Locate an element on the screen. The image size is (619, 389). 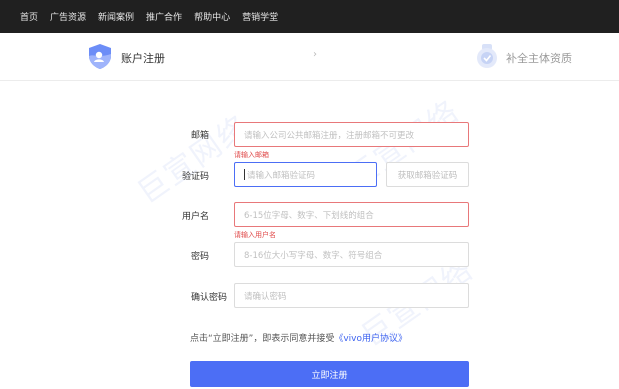
verification-code-label: 验证码 is located at coordinates (195, 177).